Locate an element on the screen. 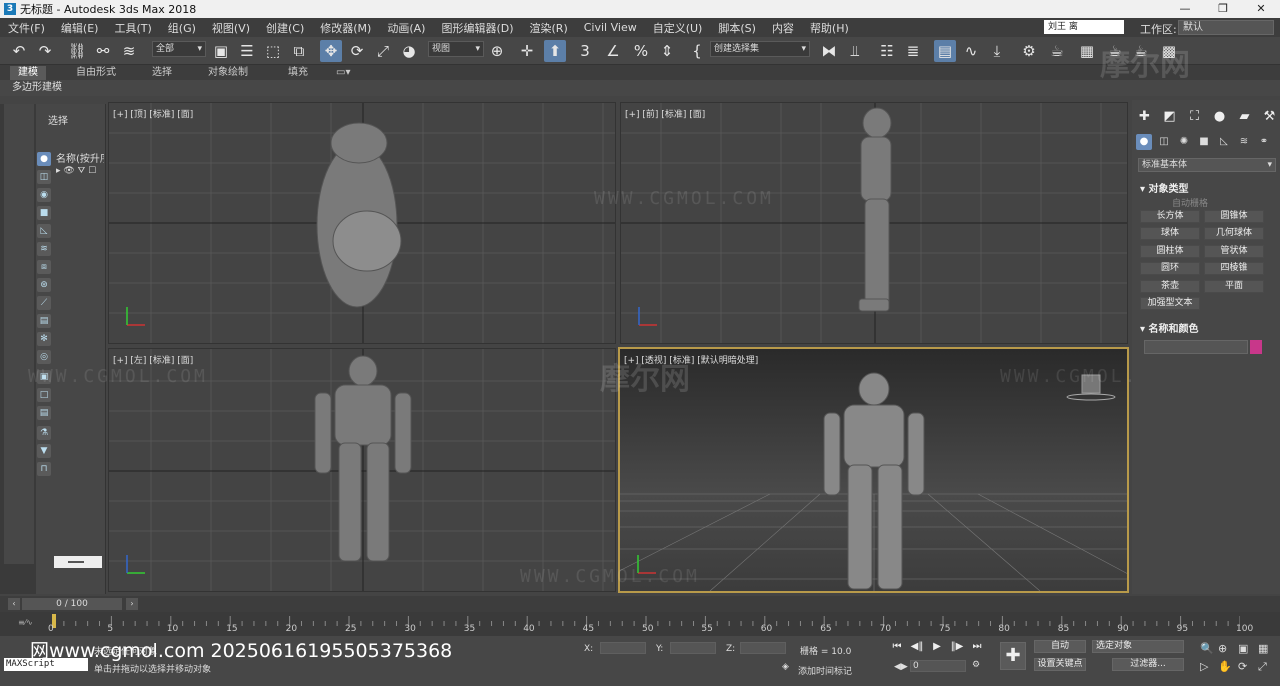 This screenshot has width=1280, height=686. display-xrefs-icon: ⊛ is located at coordinates (44, 285).